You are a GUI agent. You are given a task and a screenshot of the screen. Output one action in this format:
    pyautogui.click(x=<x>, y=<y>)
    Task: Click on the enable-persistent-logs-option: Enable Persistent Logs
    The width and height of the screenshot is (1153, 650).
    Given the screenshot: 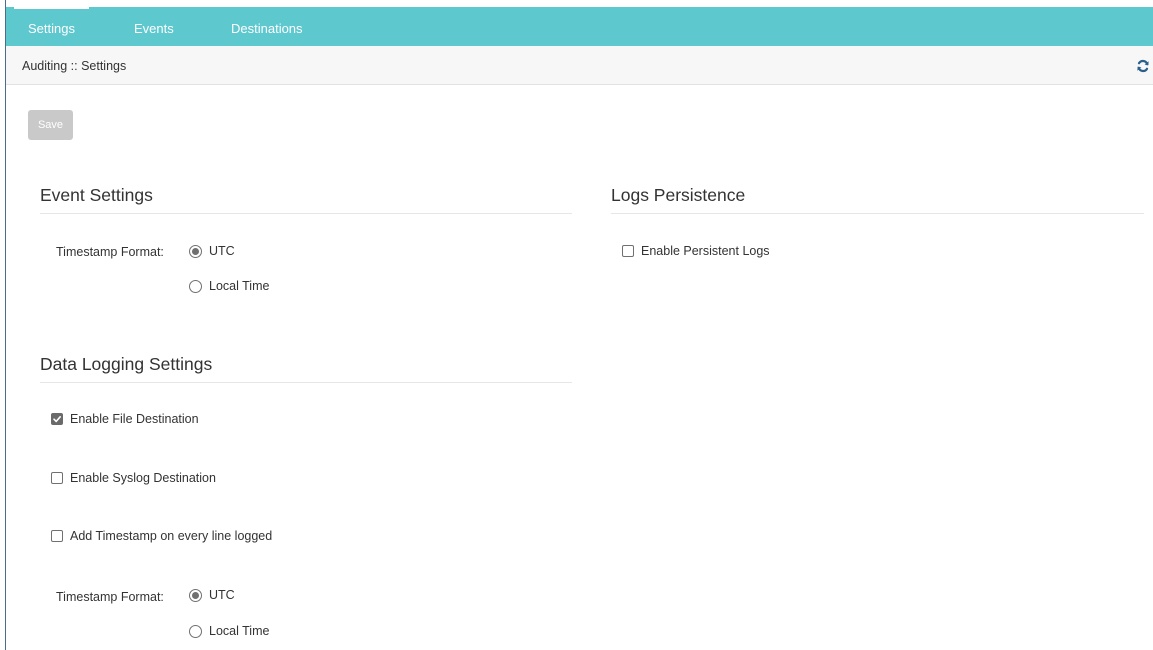 What is the action you would take?
    pyautogui.click(x=696, y=251)
    